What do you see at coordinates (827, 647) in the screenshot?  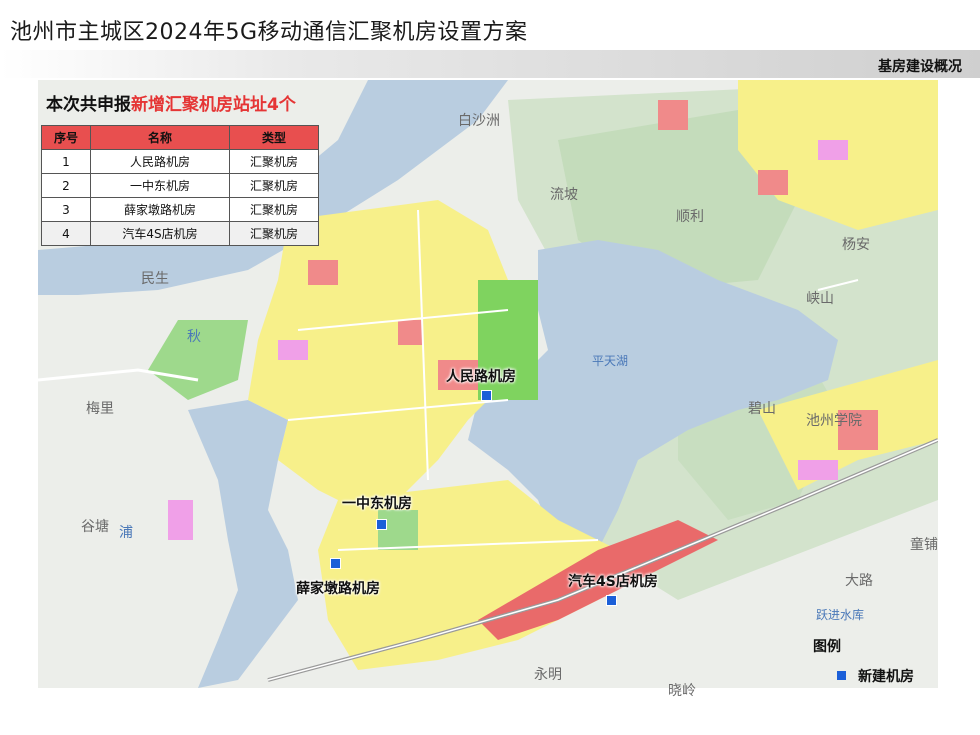 I see `legend-title: 图例` at bounding box center [827, 647].